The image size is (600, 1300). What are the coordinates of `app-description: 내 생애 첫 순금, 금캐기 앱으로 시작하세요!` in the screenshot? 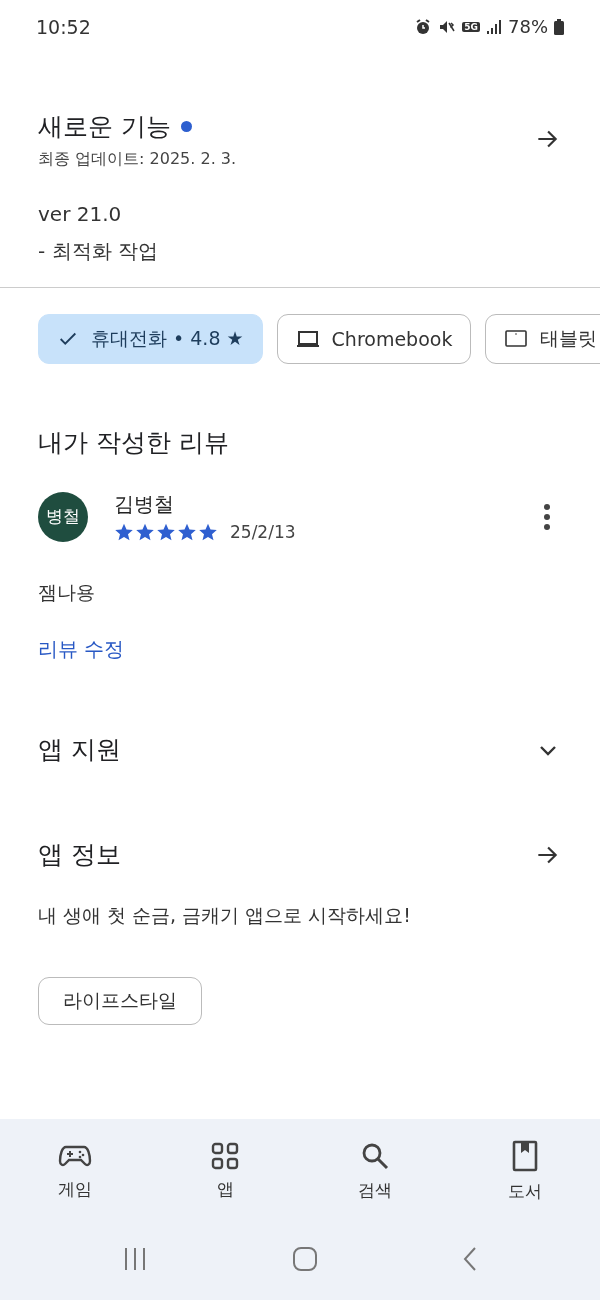 It's located at (224, 915).